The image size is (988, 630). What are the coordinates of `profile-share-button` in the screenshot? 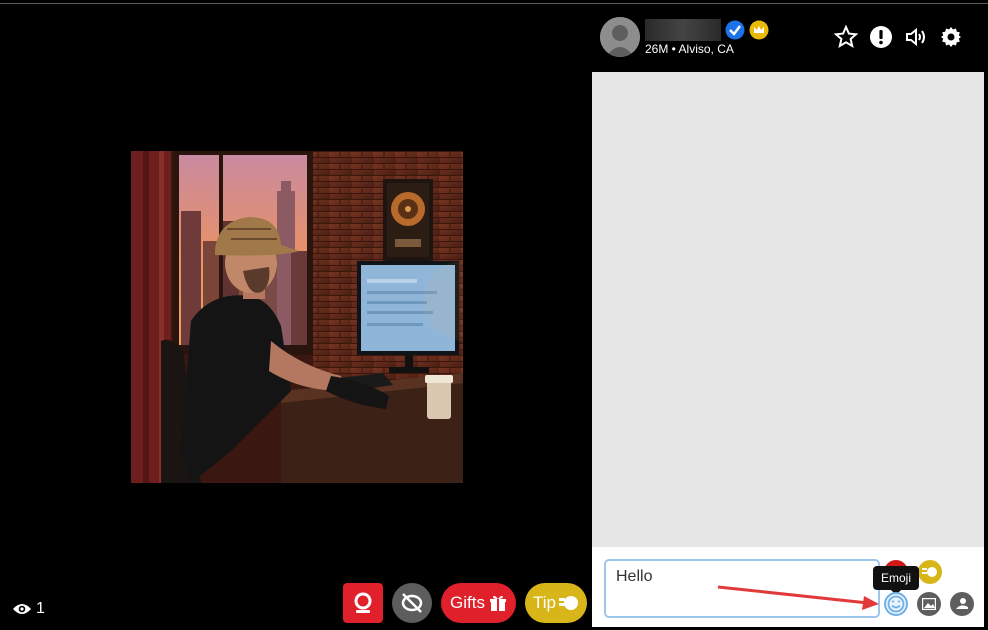 It's located at (962, 604).